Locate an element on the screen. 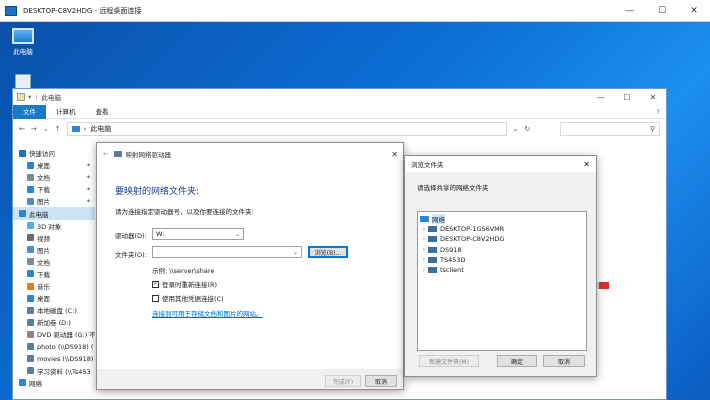 The height and width of the screenshot is (400, 710). forward-arrow-icon: → is located at coordinates (34, 129).